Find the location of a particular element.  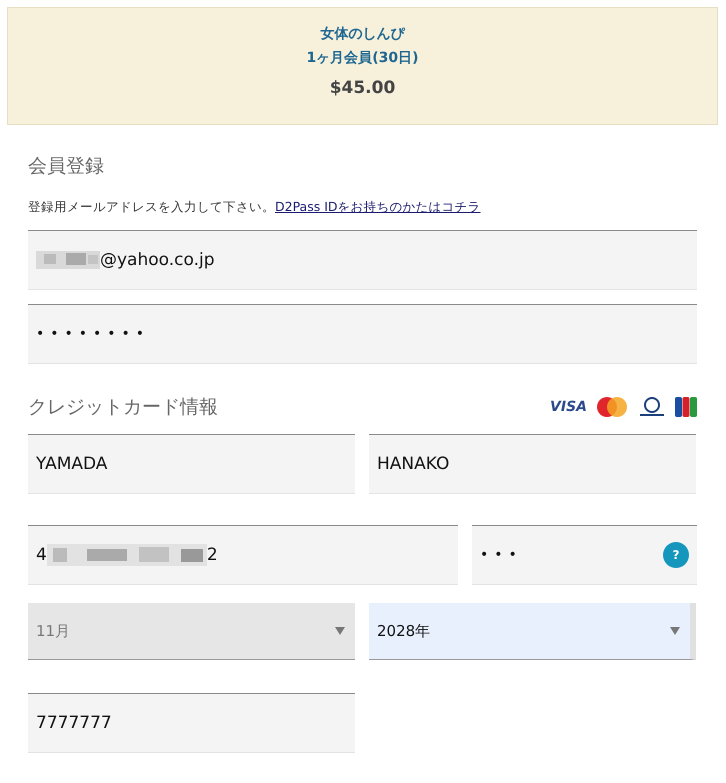

plan-term: 1ヶ月会員(30日) is located at coordinates (362, 58).